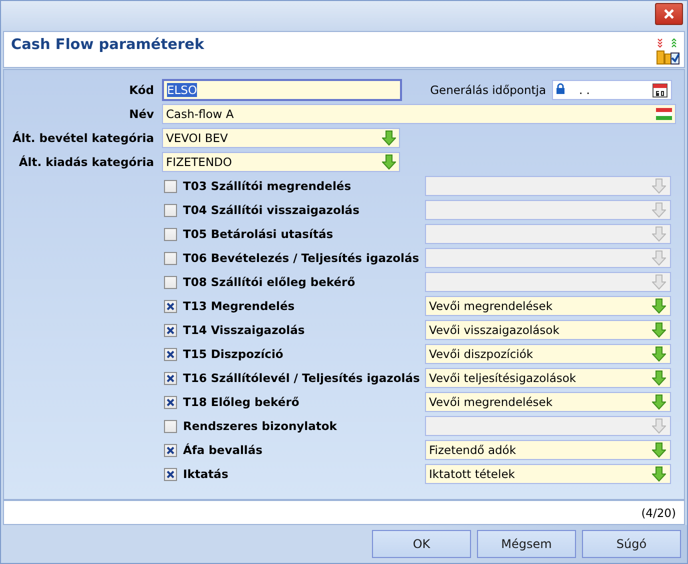 This screenshot has height=564, width=688. I want to click on field-label: Generálás időpontja, so click(488, 90).